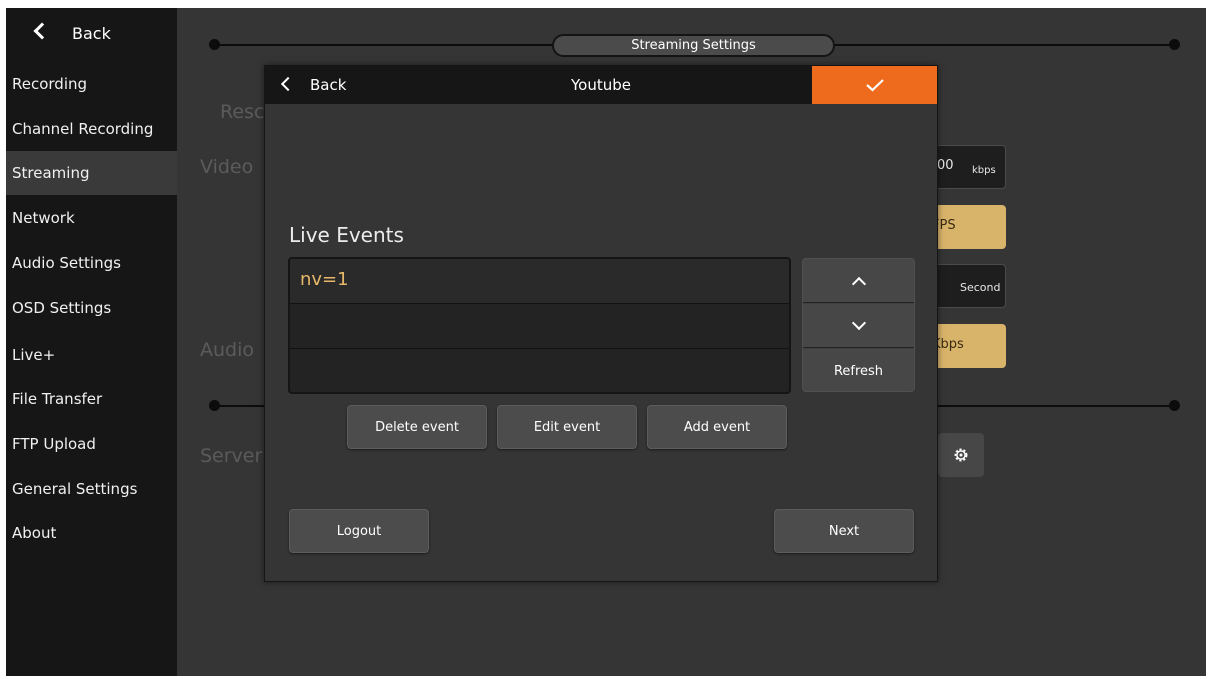 This screenshot has width=1211, height=679. I want to click on sidebar-item-ftp-upload: FTP Upload, so click(91, 444).